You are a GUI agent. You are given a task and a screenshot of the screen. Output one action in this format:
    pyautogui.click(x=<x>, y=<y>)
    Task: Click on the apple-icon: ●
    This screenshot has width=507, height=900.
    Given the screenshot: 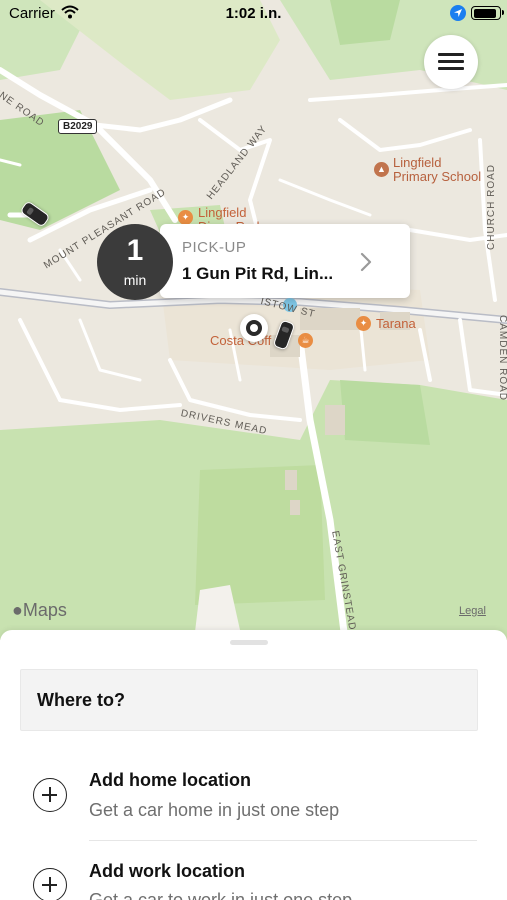 What is the action you would take?
    pyautogui.click(x=17, y=610)
    